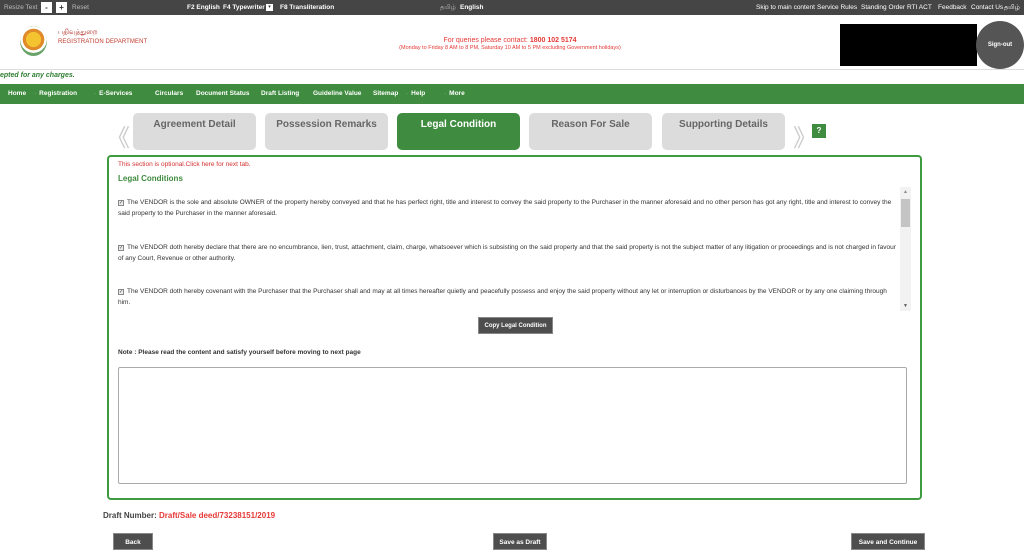 This screenshot has width=1024, height=554. I want to click on typewriter-dropdown-icon: ▾, so click(269, 7).